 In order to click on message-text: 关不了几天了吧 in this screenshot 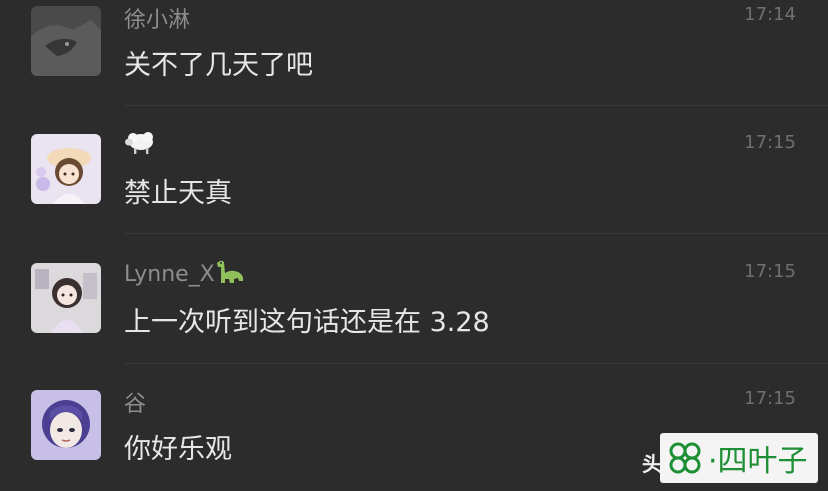, I will do `click(218, 65)`.